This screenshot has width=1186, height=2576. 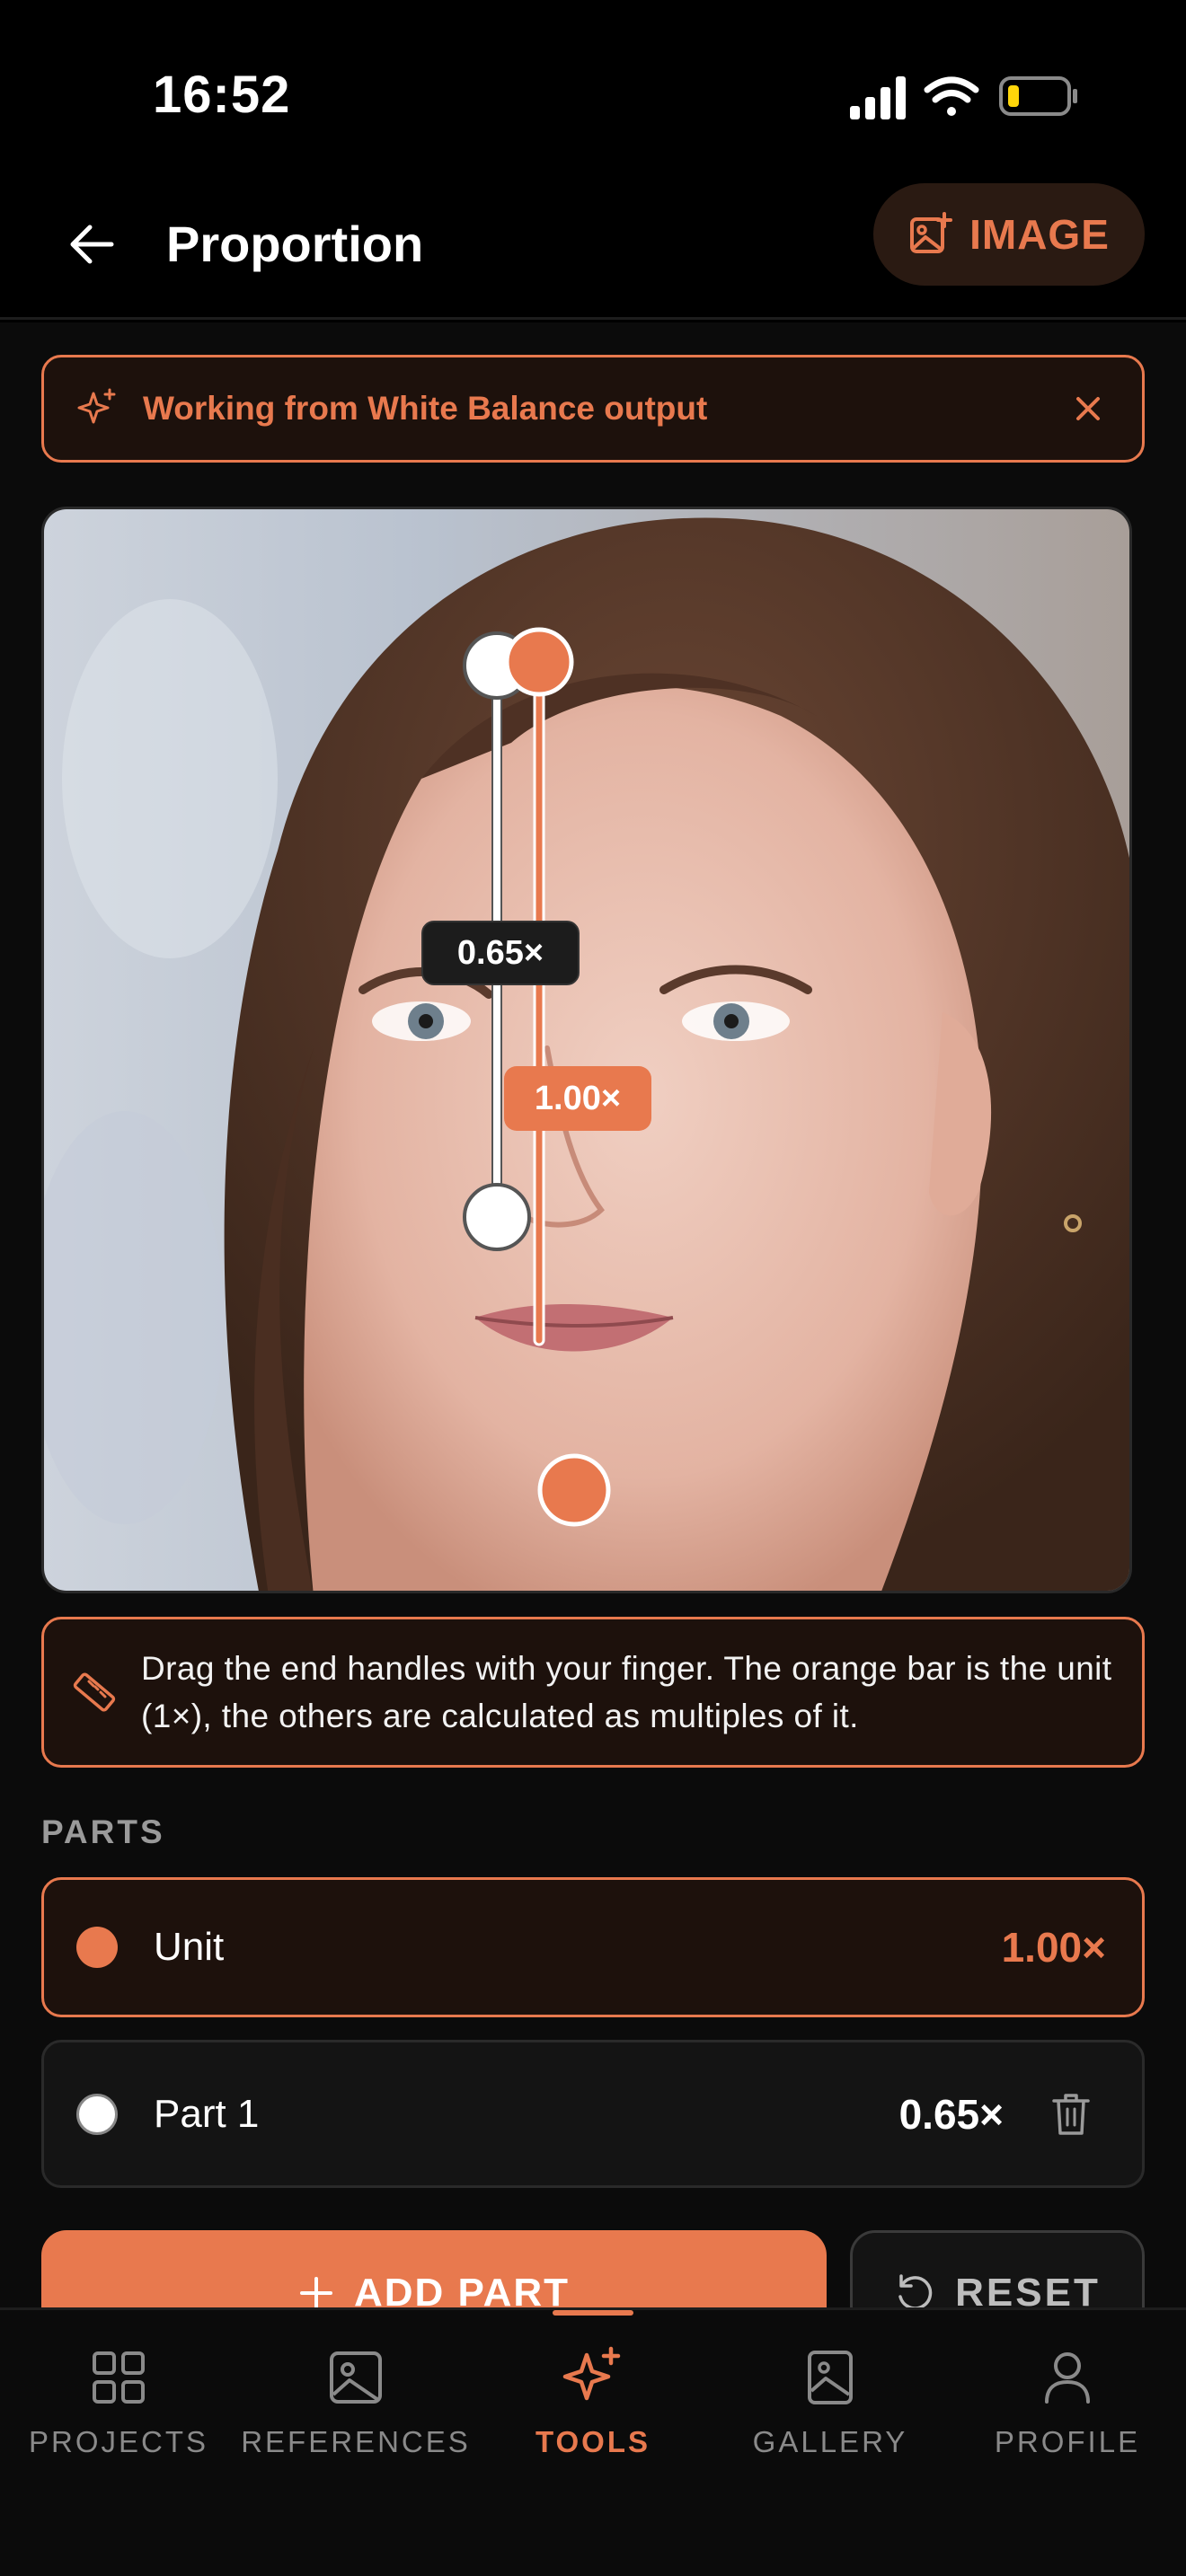 I want to click on status-time: 16:52, so click(x=222, y=95).